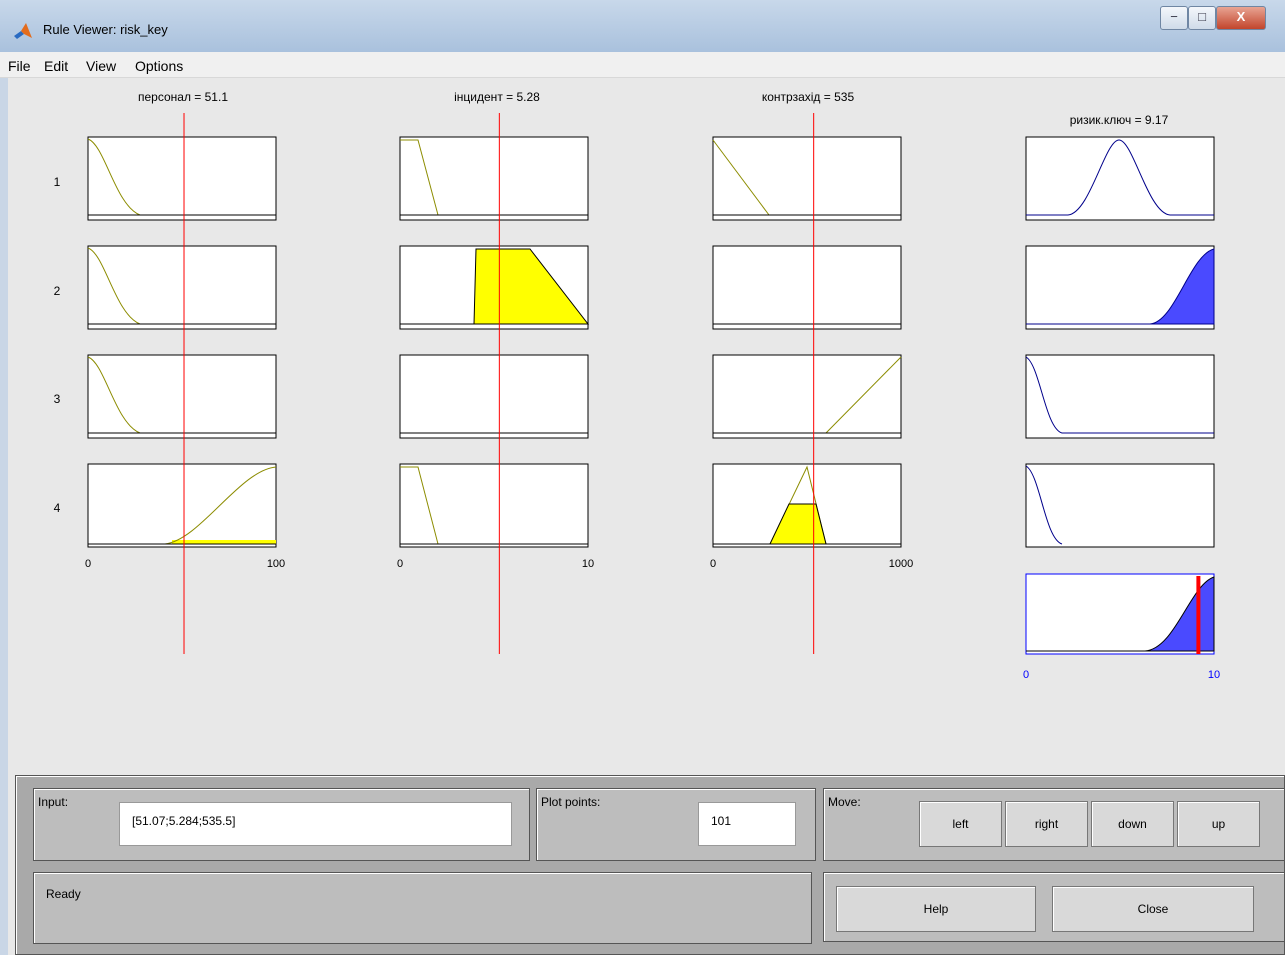 The height and width of the screenshot is (955, 1285). What do you see at coordinates (642, 26) in the screenshot?
I see `title-bar: Rule Viewer: risk_key − □ X` at bounding box center [642, 26].